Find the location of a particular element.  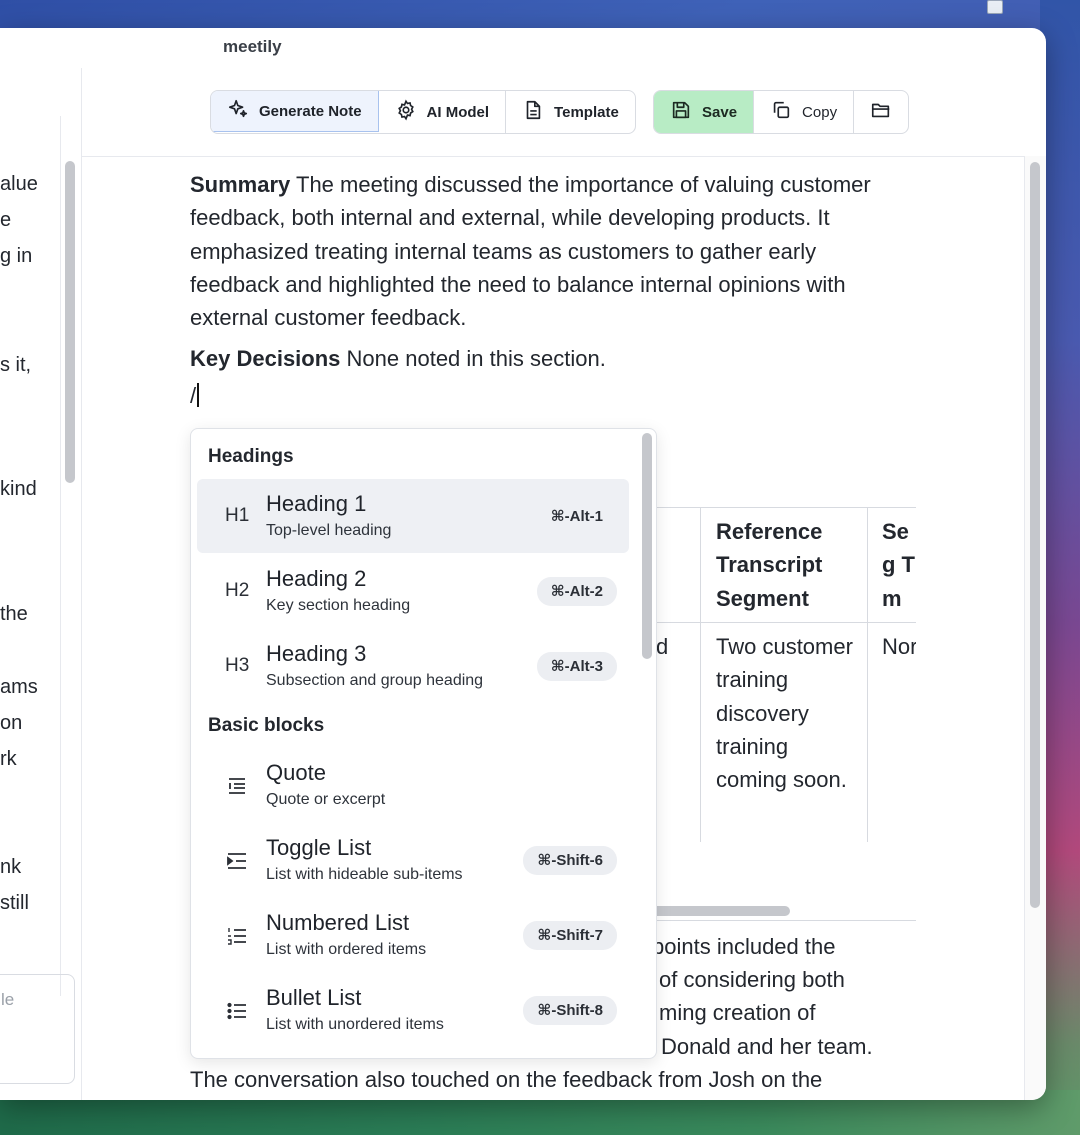

window-title: meetily is located at coordinates (252, 46).